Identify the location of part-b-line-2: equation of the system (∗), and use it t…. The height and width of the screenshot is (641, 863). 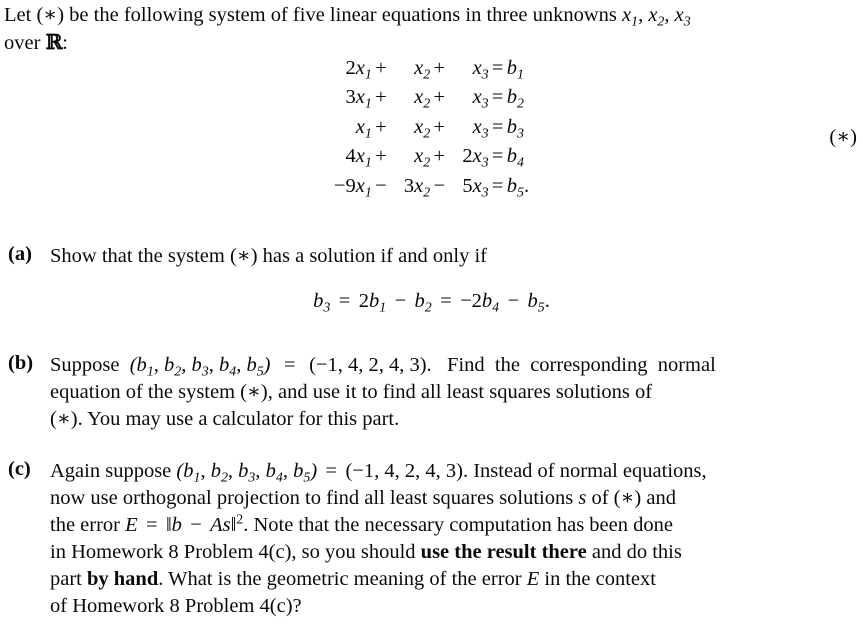
(351, 392).